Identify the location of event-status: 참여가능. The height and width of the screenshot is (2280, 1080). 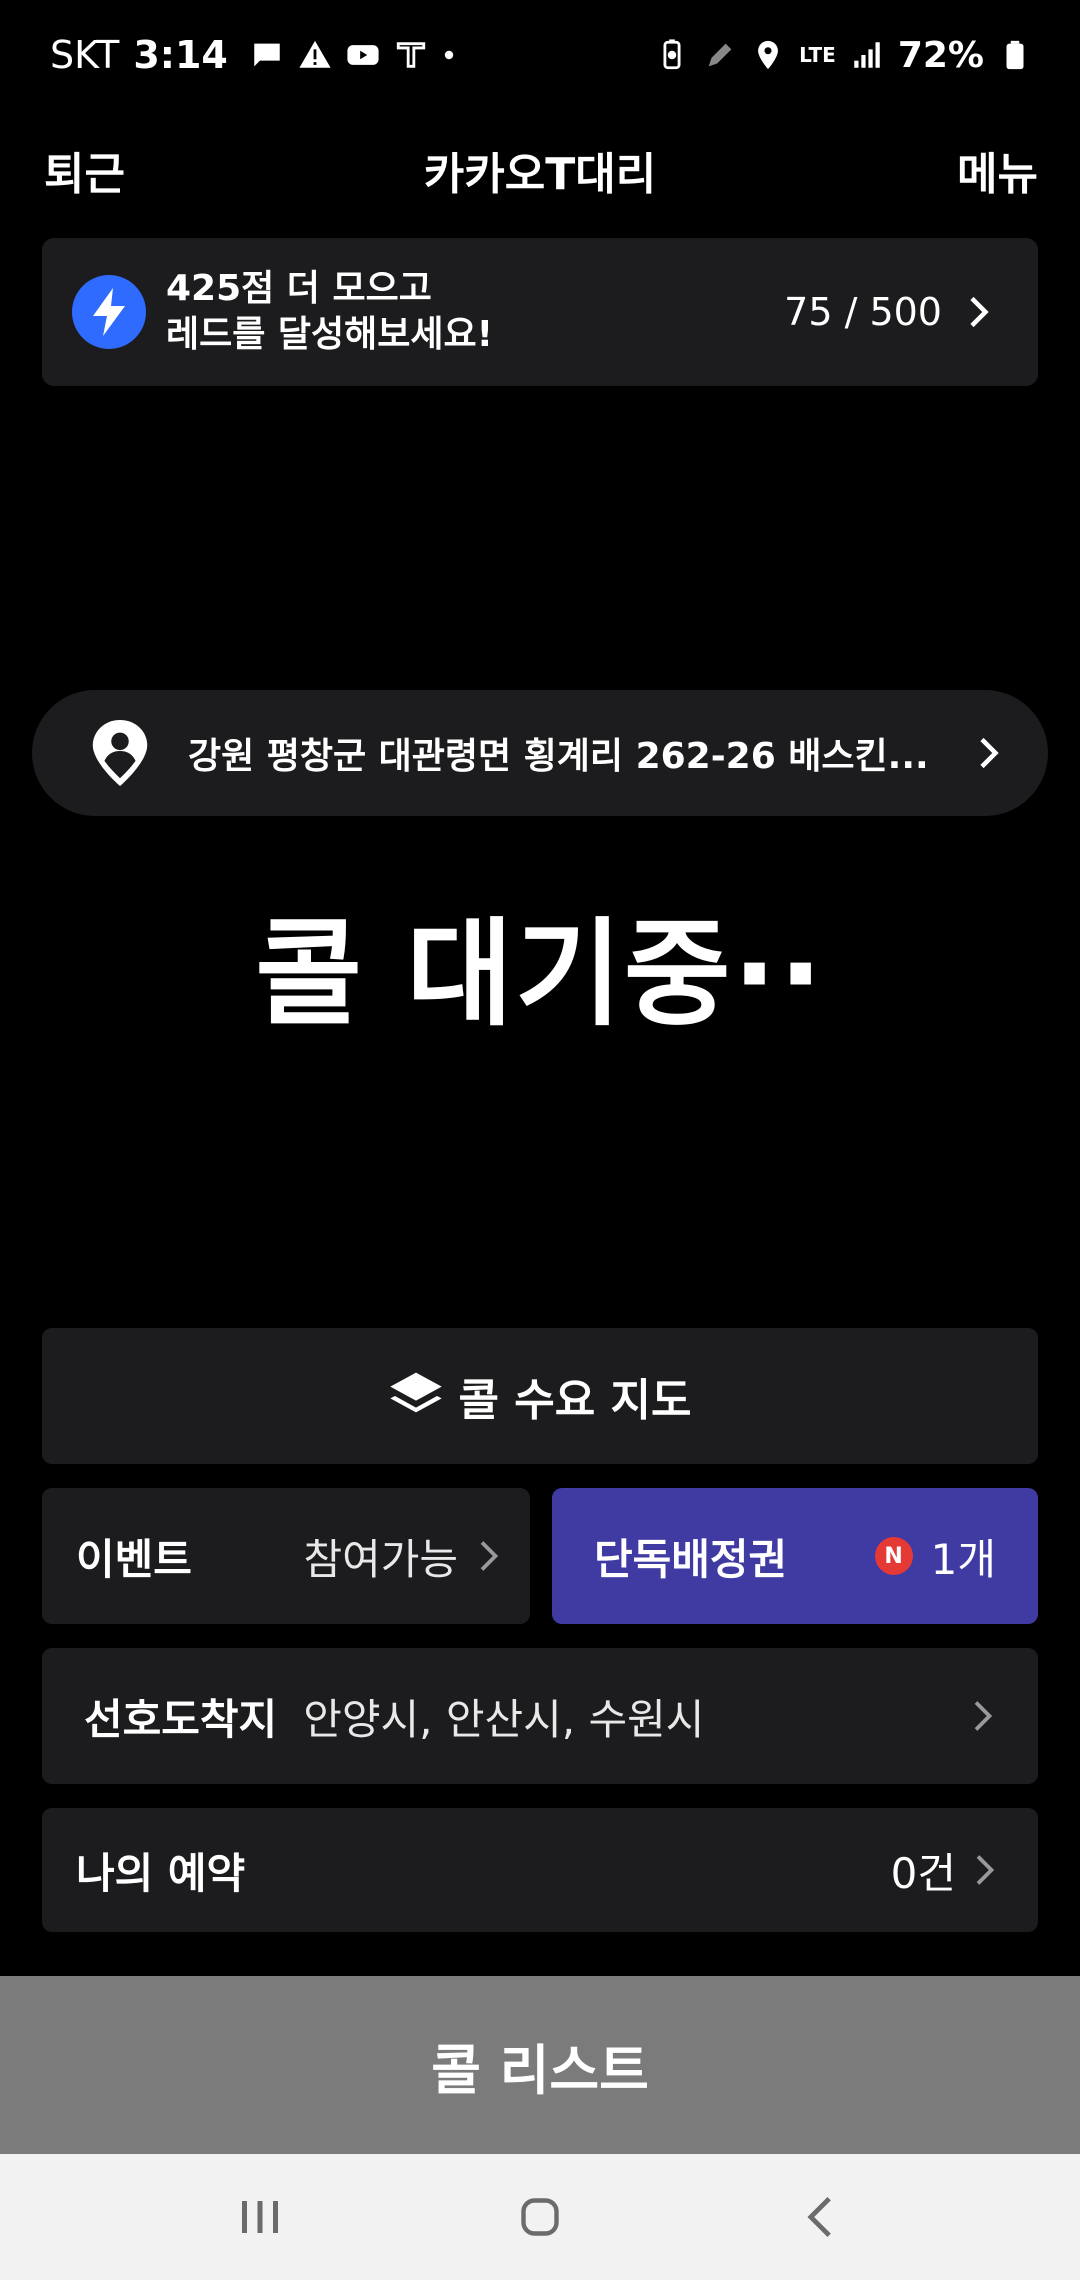
(380, 1559).